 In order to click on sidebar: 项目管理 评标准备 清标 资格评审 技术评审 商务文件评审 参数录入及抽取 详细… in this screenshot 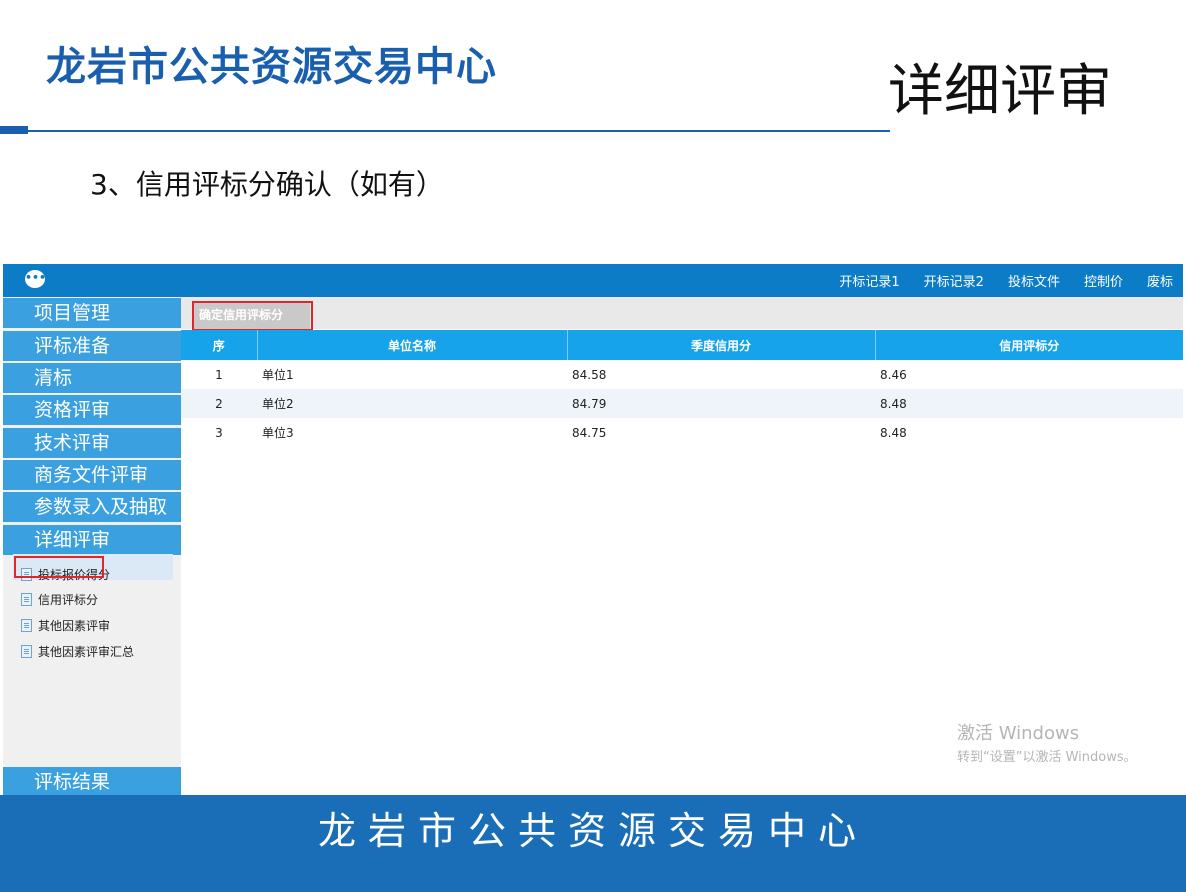, I will do `click(92, 547)`.